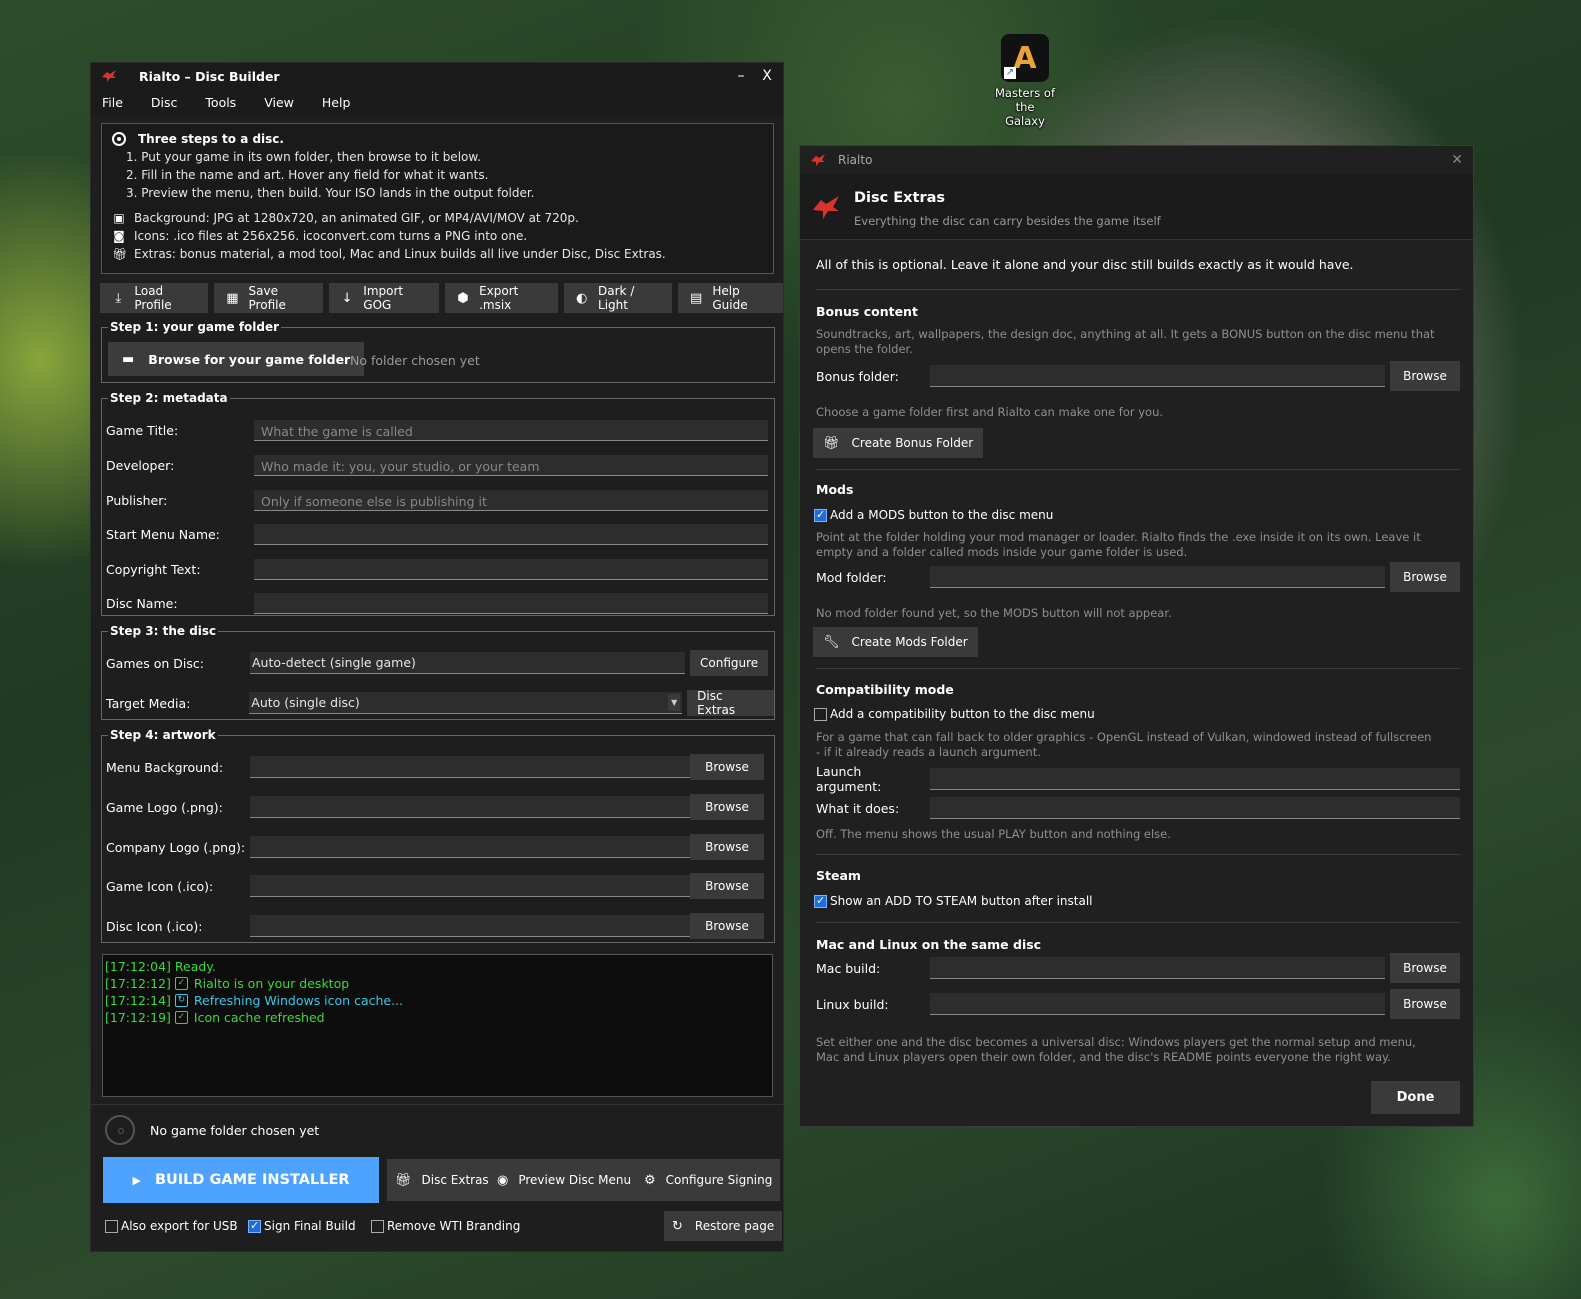  Describe the element at coordinates (302, 1226) in the screenshot. I see `sign-final-build-checkbox: Sign Final Build` at that location.